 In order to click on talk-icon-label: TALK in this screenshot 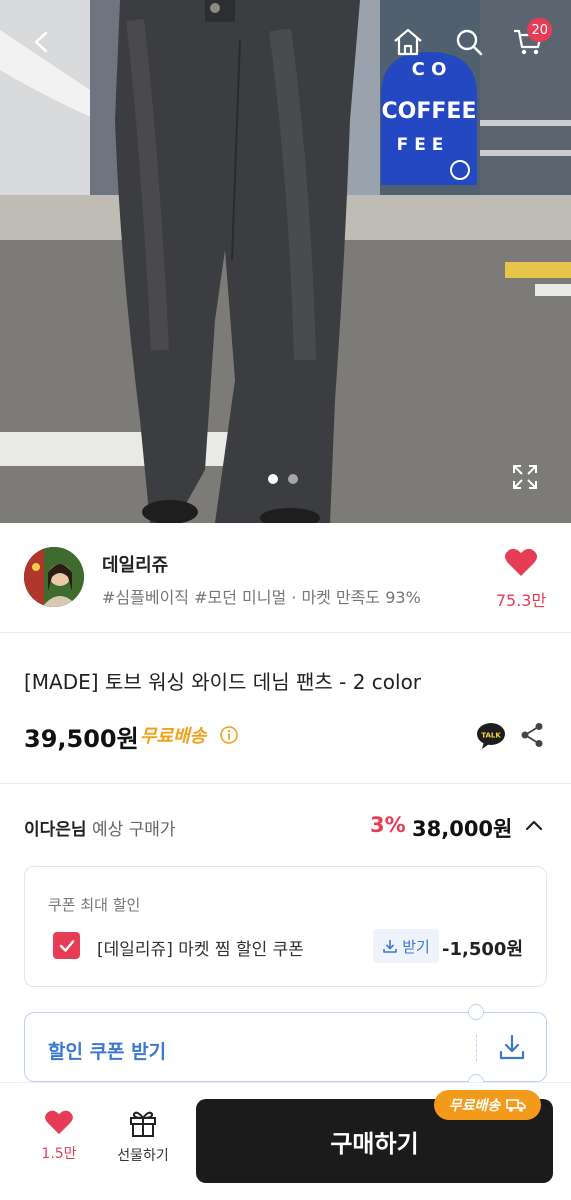, I will do `click(491, 736)`.